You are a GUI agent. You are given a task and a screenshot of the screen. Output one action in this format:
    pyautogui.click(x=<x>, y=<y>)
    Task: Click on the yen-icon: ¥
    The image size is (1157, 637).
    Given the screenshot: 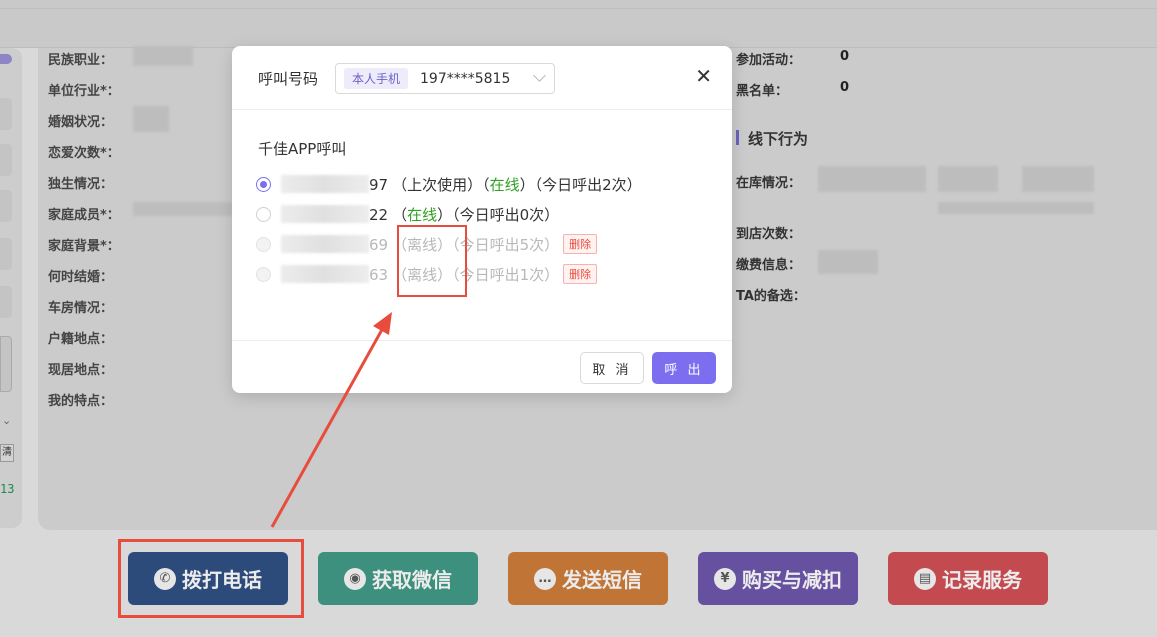 What is the action you would take?
    pyautogui.click(x=725, y=578)
    